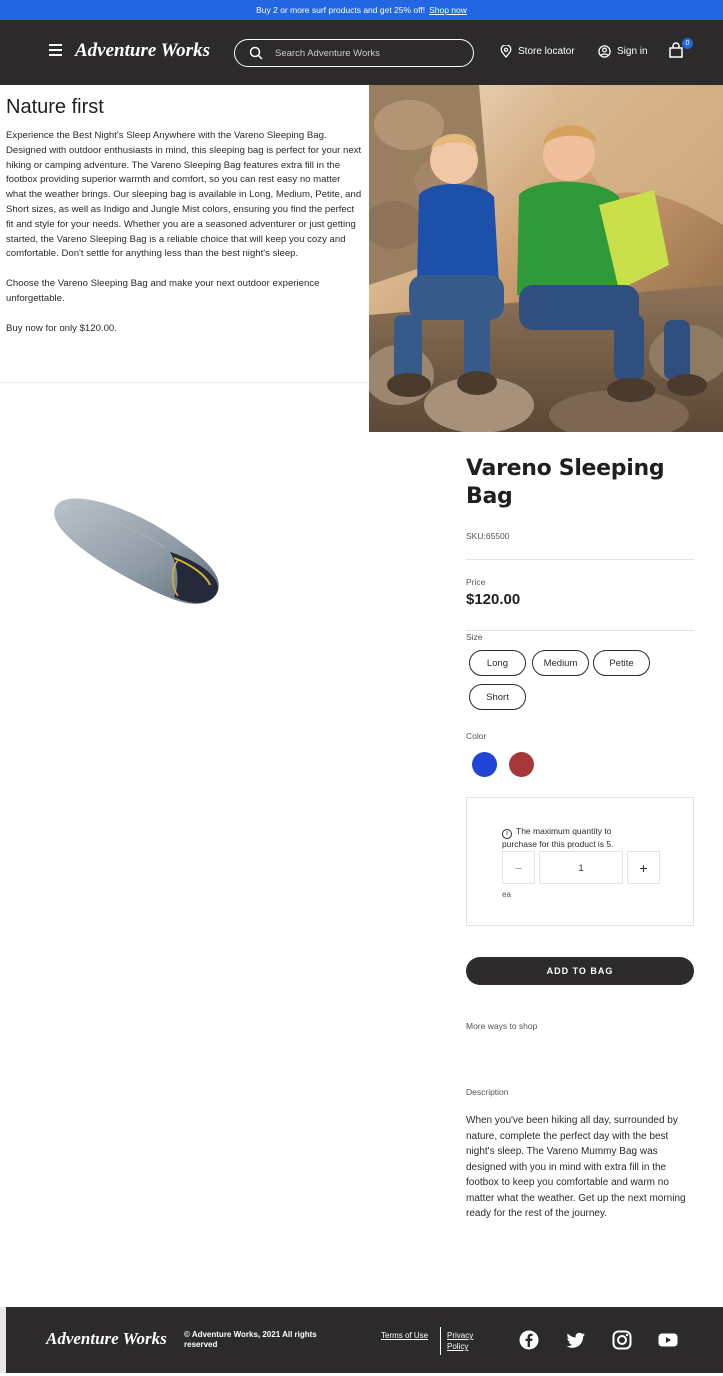 The height and width of the screenshot is (1376, 723). I want to click on user-icon, so click(604, 51).